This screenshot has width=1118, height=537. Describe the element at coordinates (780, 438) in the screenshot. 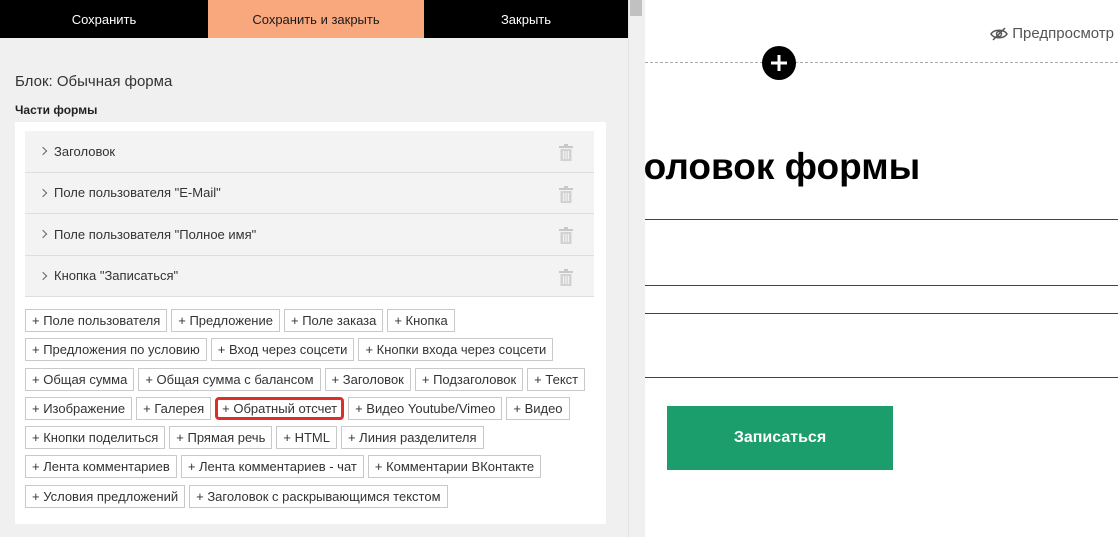

I see `subscribe-button: Записаться` at that location.